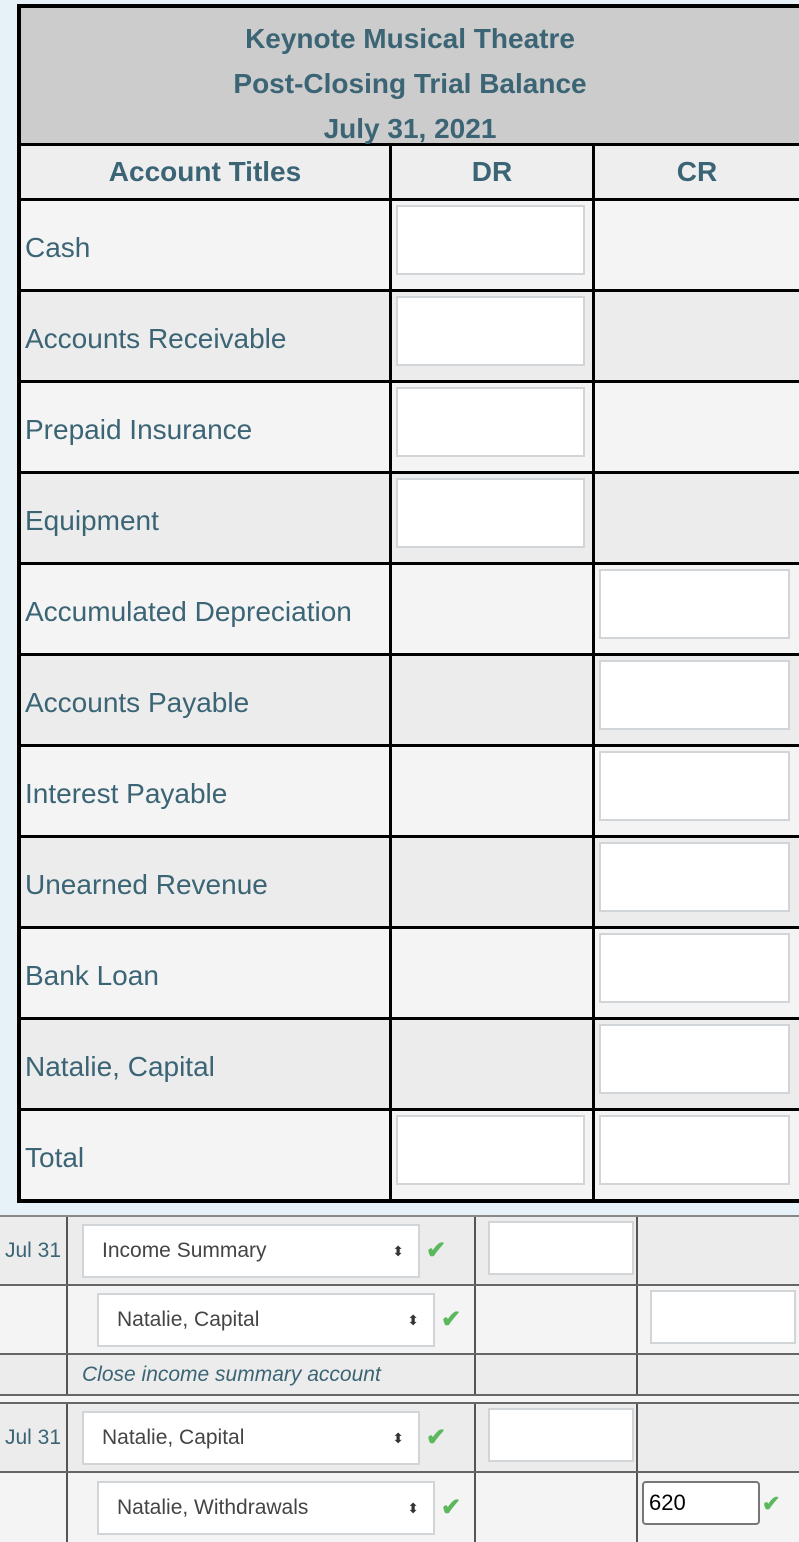 This screenshot has height=1542, width=799. Describe the element at coordinates (206, 1064) in the screenshot. I see `account-title: Natalie, Capital` at that location.